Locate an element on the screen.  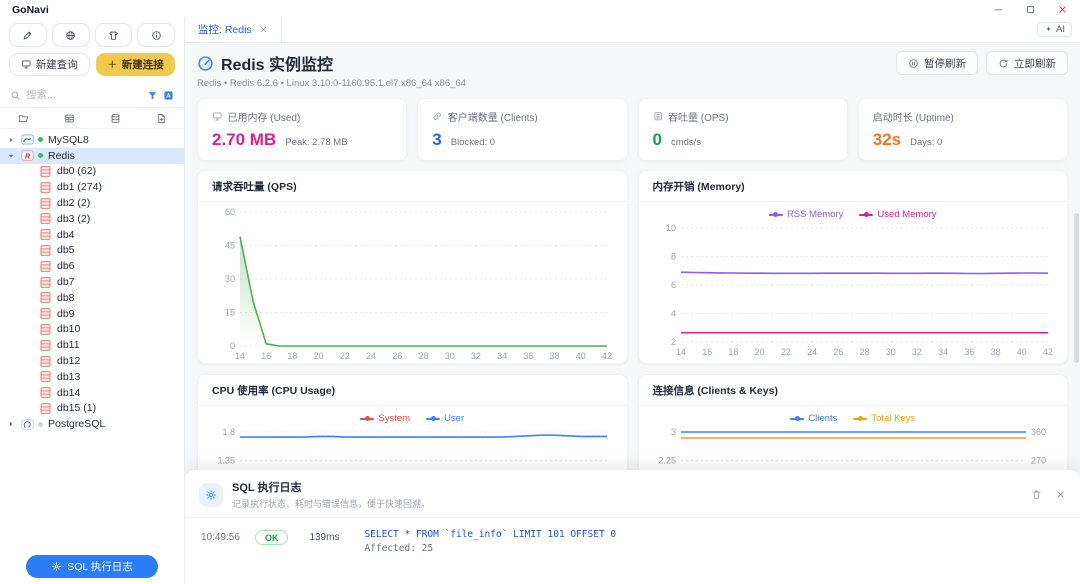
legend-item: User is located at coordinates (445, 418).